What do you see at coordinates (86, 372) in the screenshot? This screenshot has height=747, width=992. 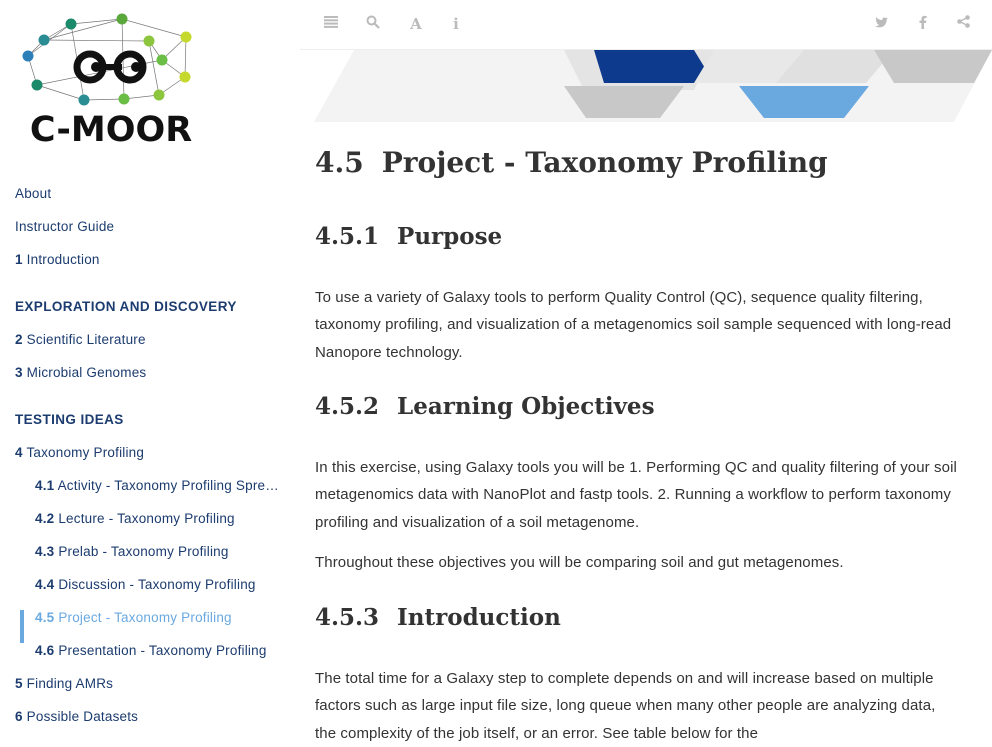 I see `toc-item-label: Microbial Genomes` at bounding box center [86, 372].